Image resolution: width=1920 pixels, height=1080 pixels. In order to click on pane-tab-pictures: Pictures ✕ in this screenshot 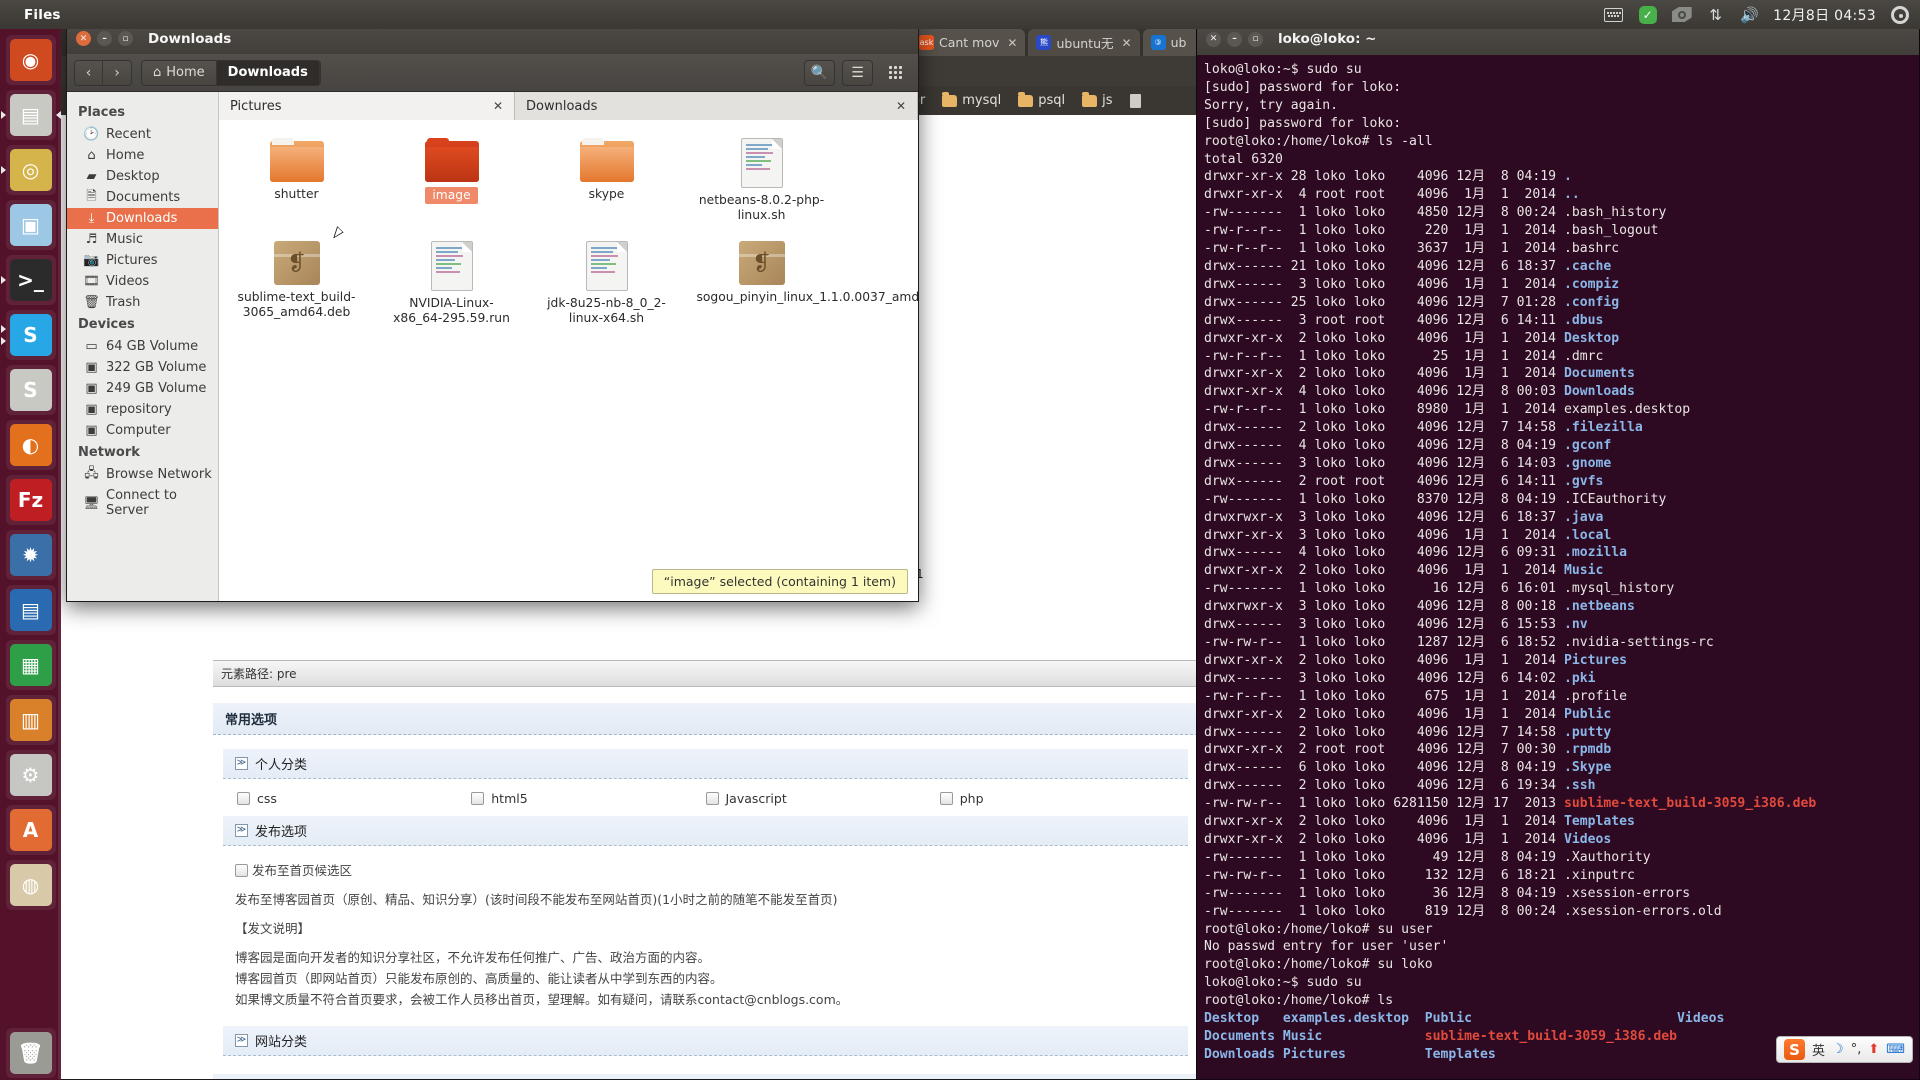, I will do `click(367, 106)`.